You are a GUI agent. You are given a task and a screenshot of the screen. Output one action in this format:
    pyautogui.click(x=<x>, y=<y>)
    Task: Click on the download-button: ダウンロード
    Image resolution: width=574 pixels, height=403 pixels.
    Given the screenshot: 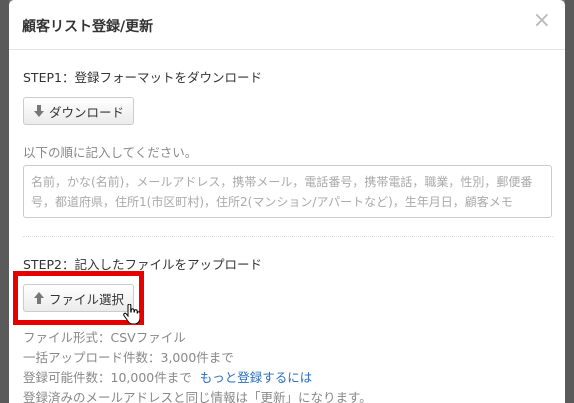 What is the action you would take?
    pyautogui.click(x=79, y=111)
    